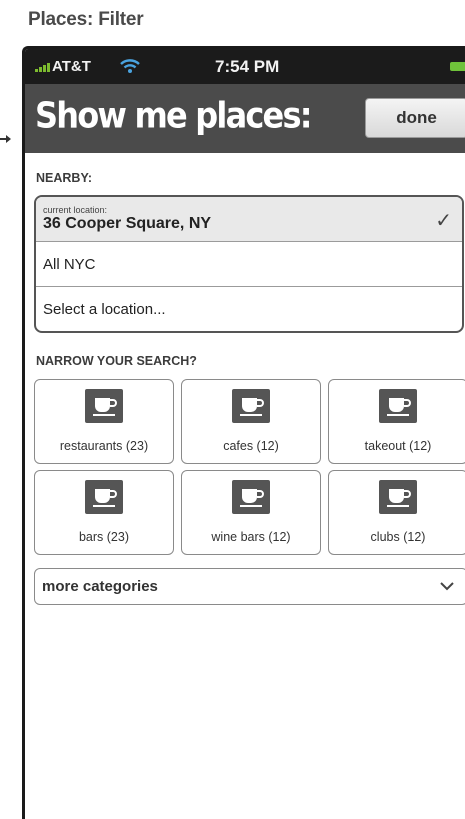 Image resolution: width=465 pixels, height=819 pixels. Describe the element at coordinates (398, 537) in the screenshot. I see `category-label: clubs (12)` at that location.